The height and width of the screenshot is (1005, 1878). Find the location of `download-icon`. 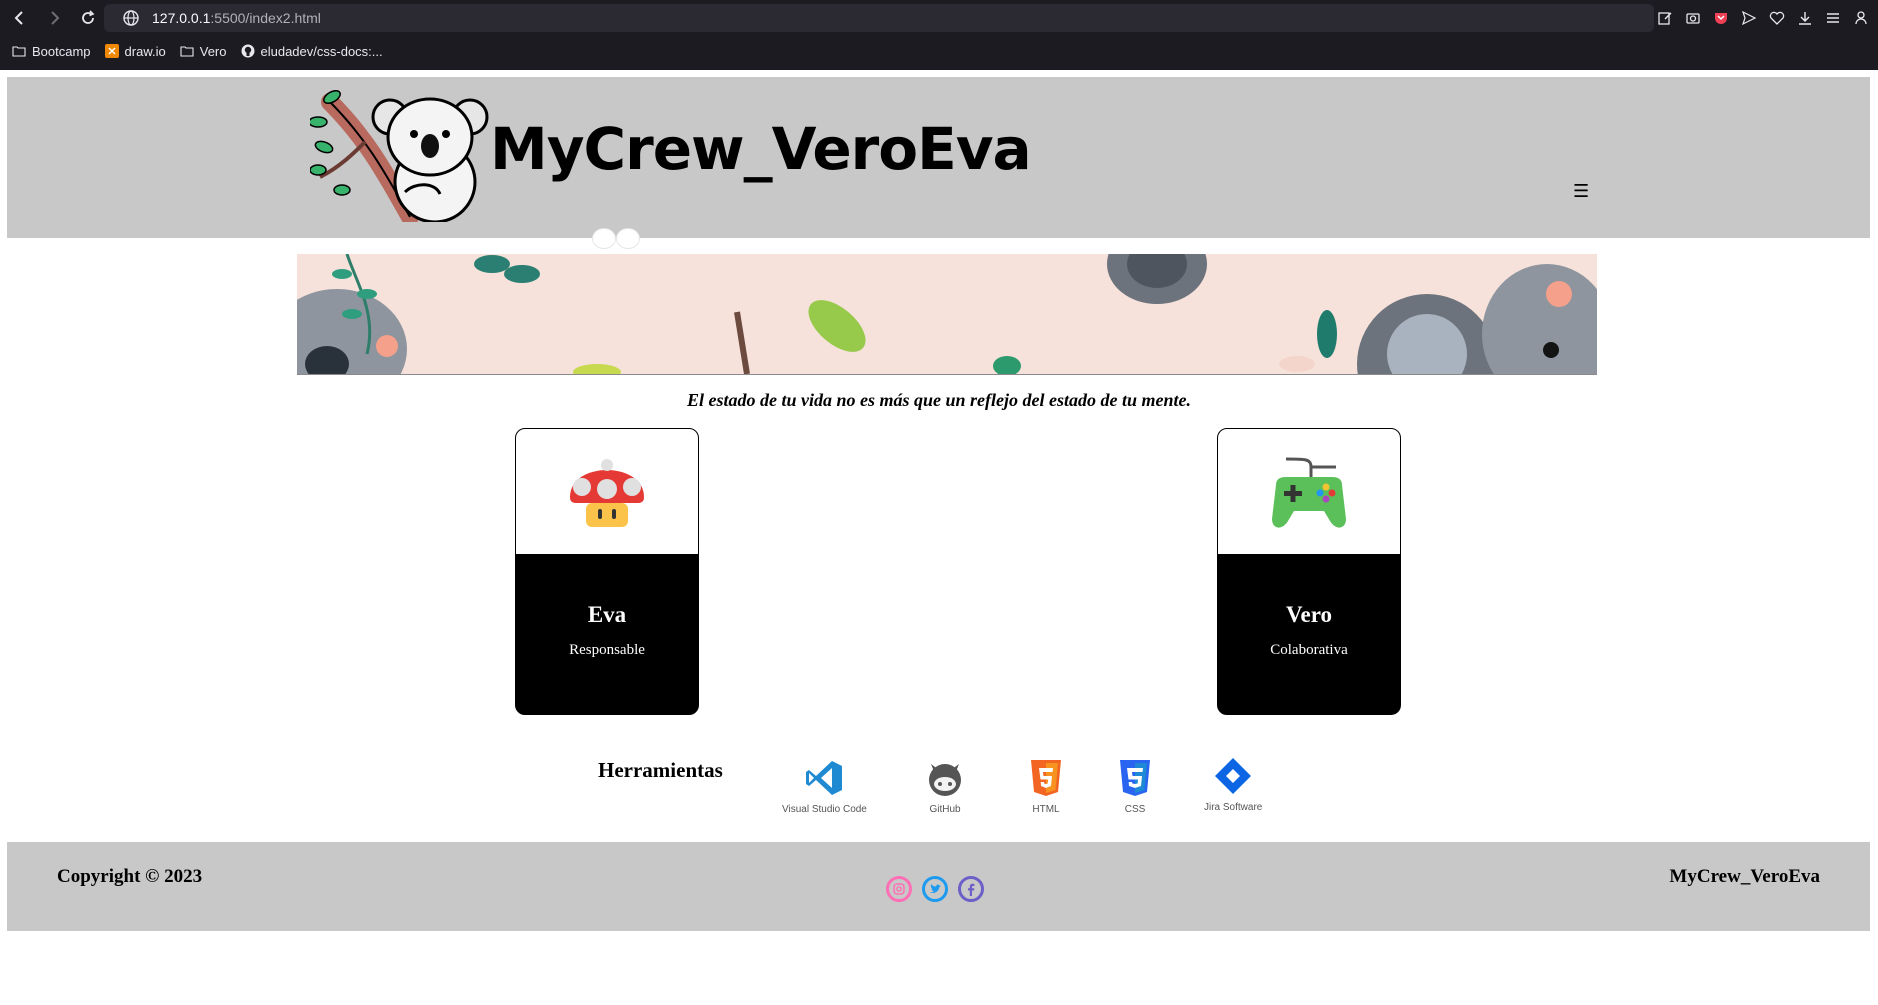

download-icon is located at coordinates (1805, 18).